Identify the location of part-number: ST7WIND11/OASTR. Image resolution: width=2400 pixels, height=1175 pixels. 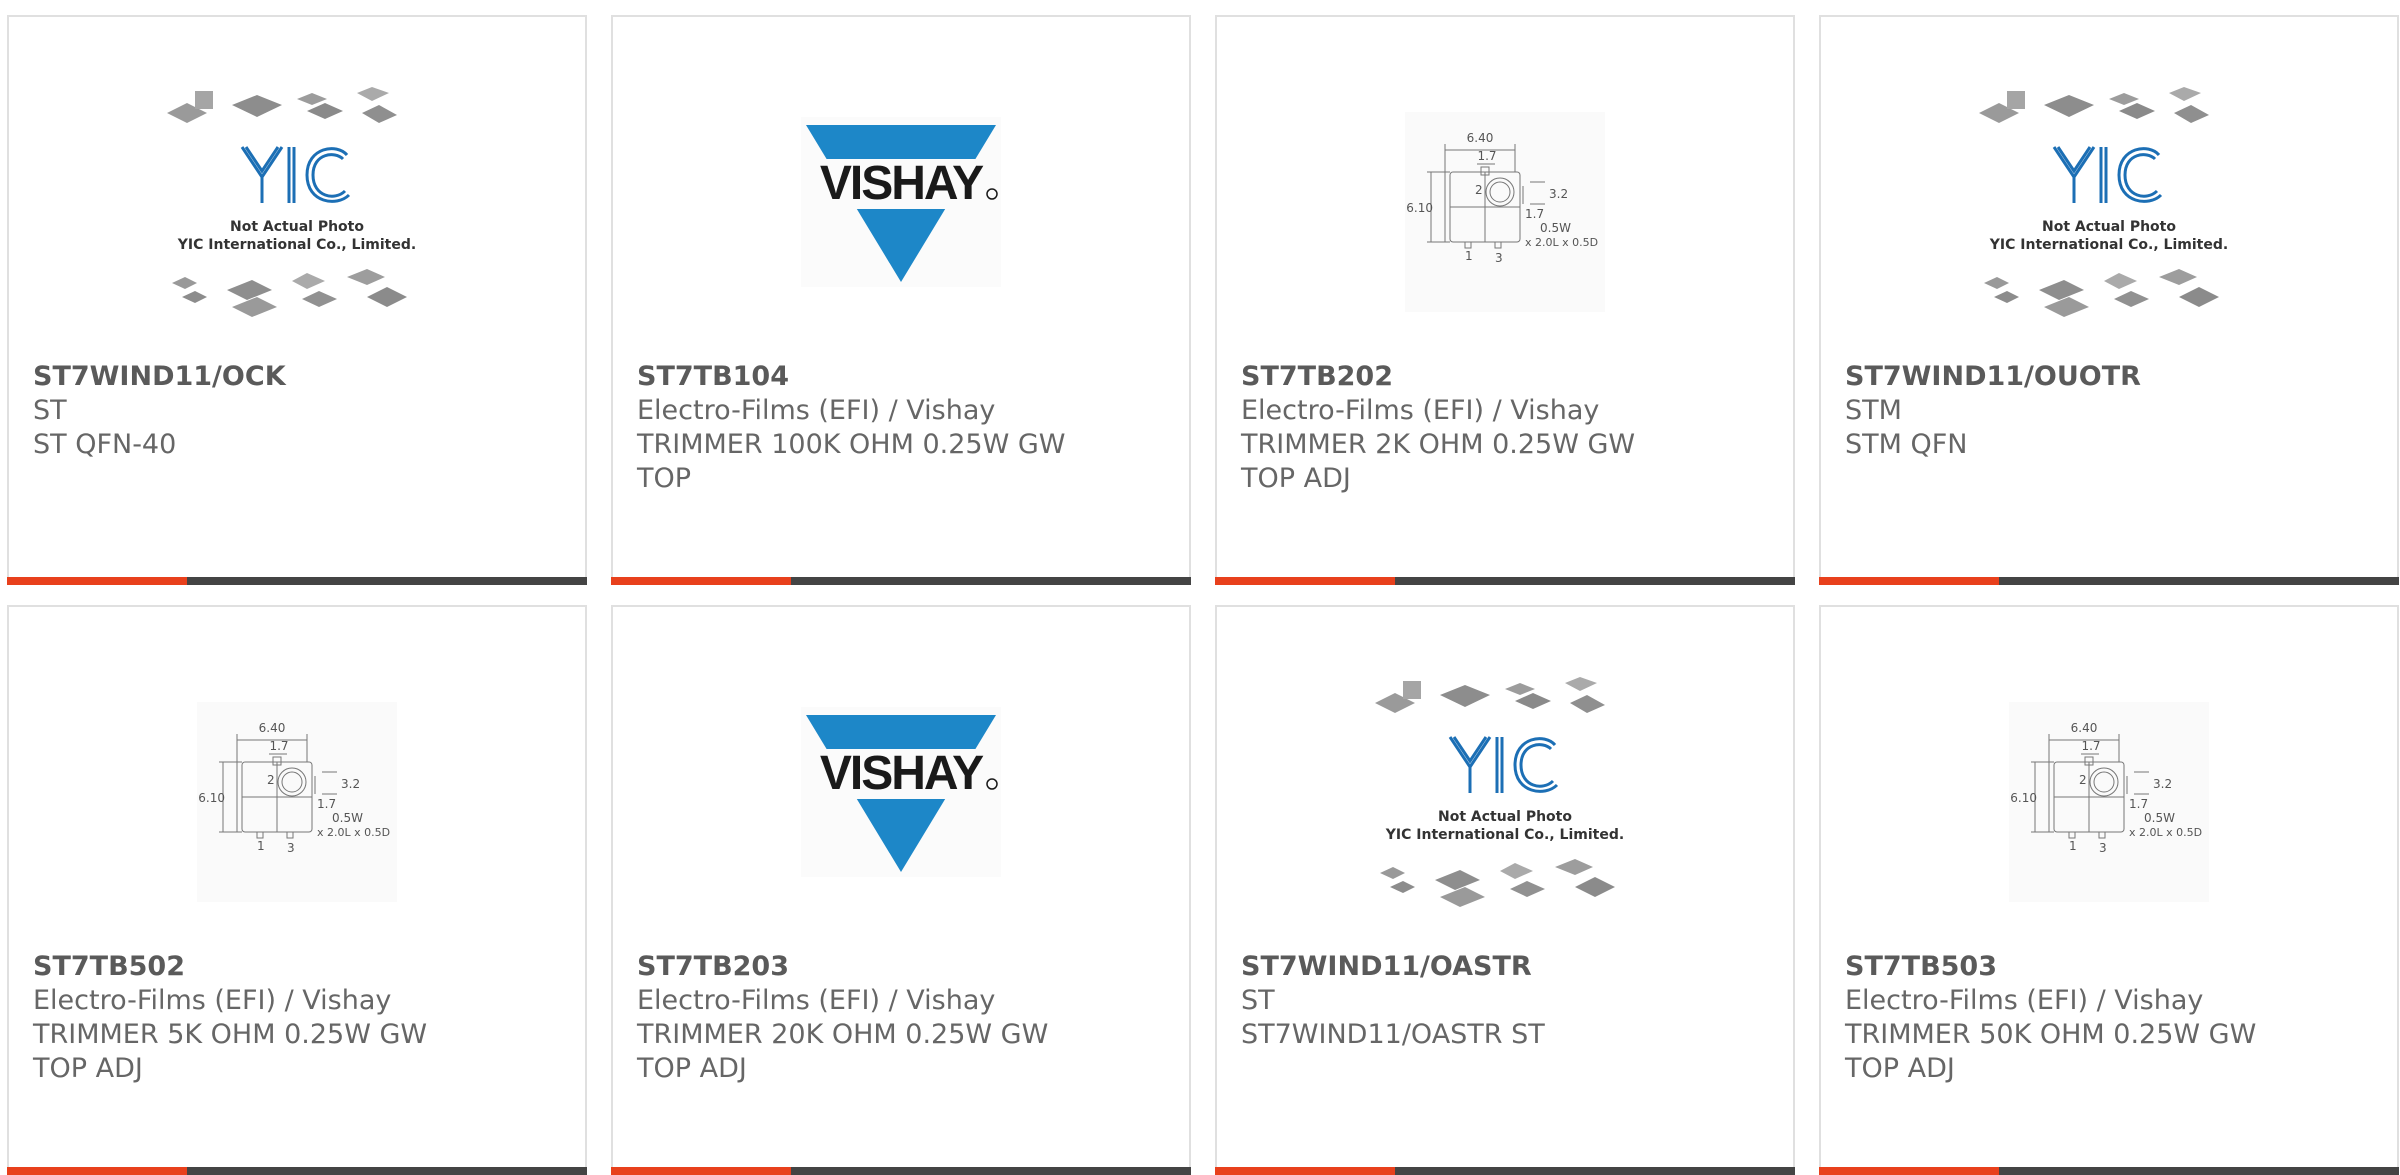
(1507, 967).